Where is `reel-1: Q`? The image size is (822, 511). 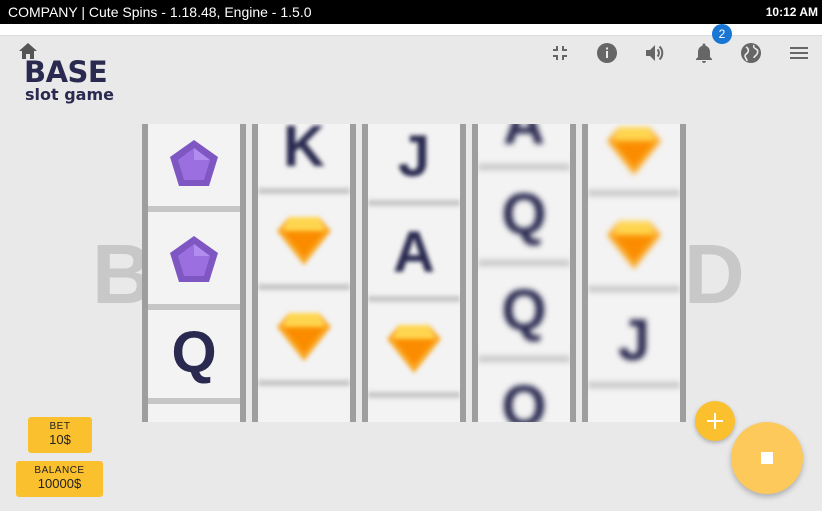
reel-1: Q is located at coordinates (194, 273).